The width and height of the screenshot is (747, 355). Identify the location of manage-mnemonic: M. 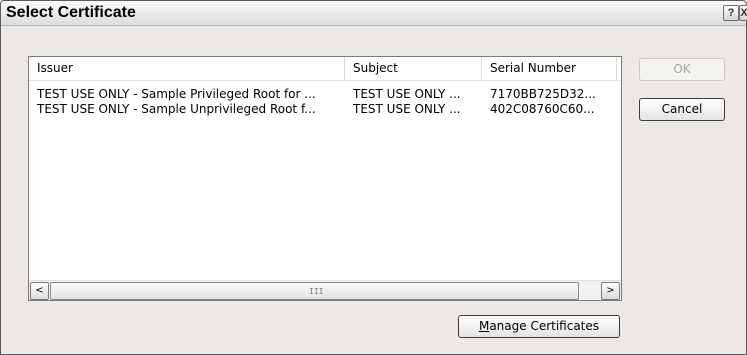
(484, 326).